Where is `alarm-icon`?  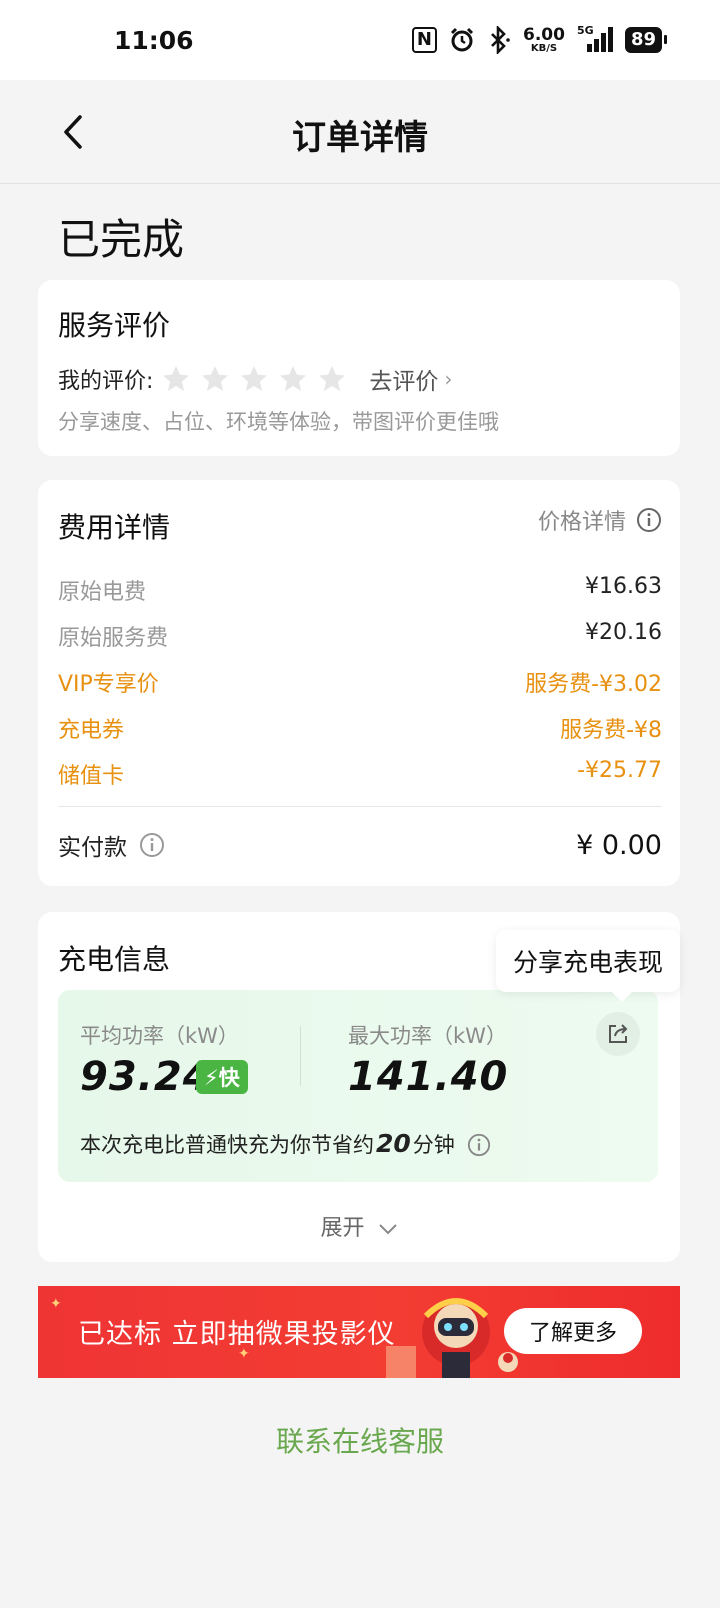
alarm-icon is located at coordinates (462, 39).